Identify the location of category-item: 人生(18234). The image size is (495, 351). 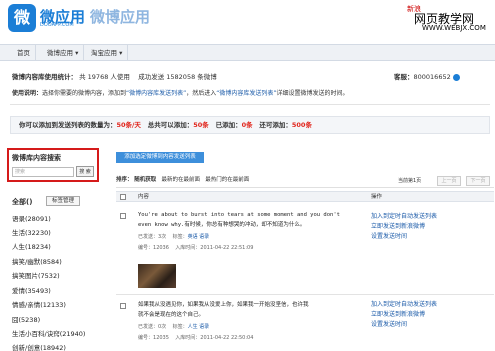
(31, 246).